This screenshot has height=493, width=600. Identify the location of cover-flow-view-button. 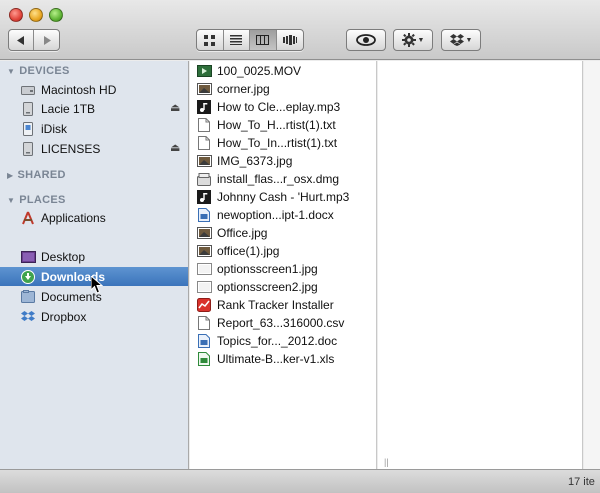
(290, 40).